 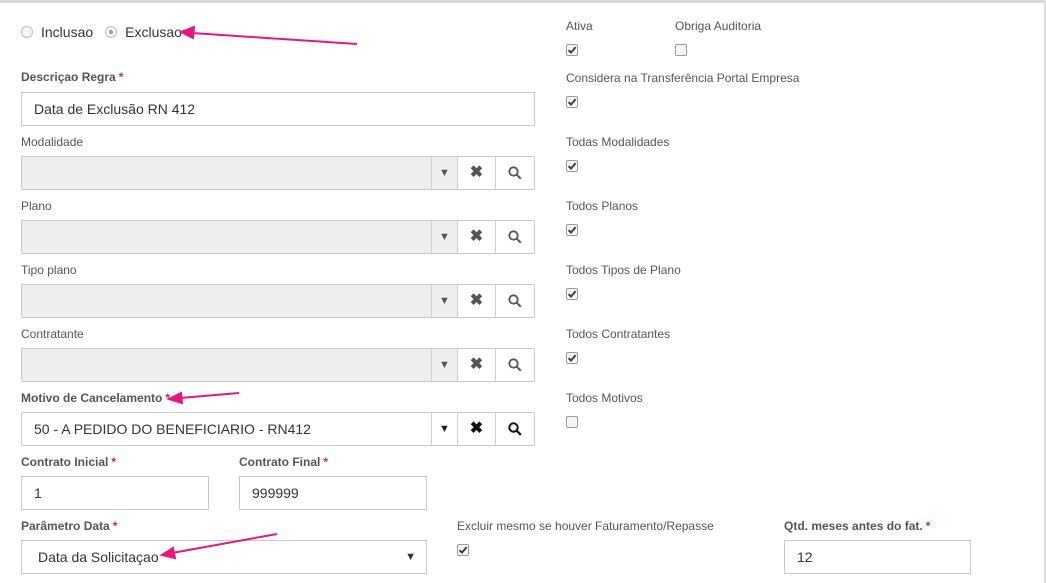 I want to click on annotation-arrow-motivo, so click(x=209, y=395).